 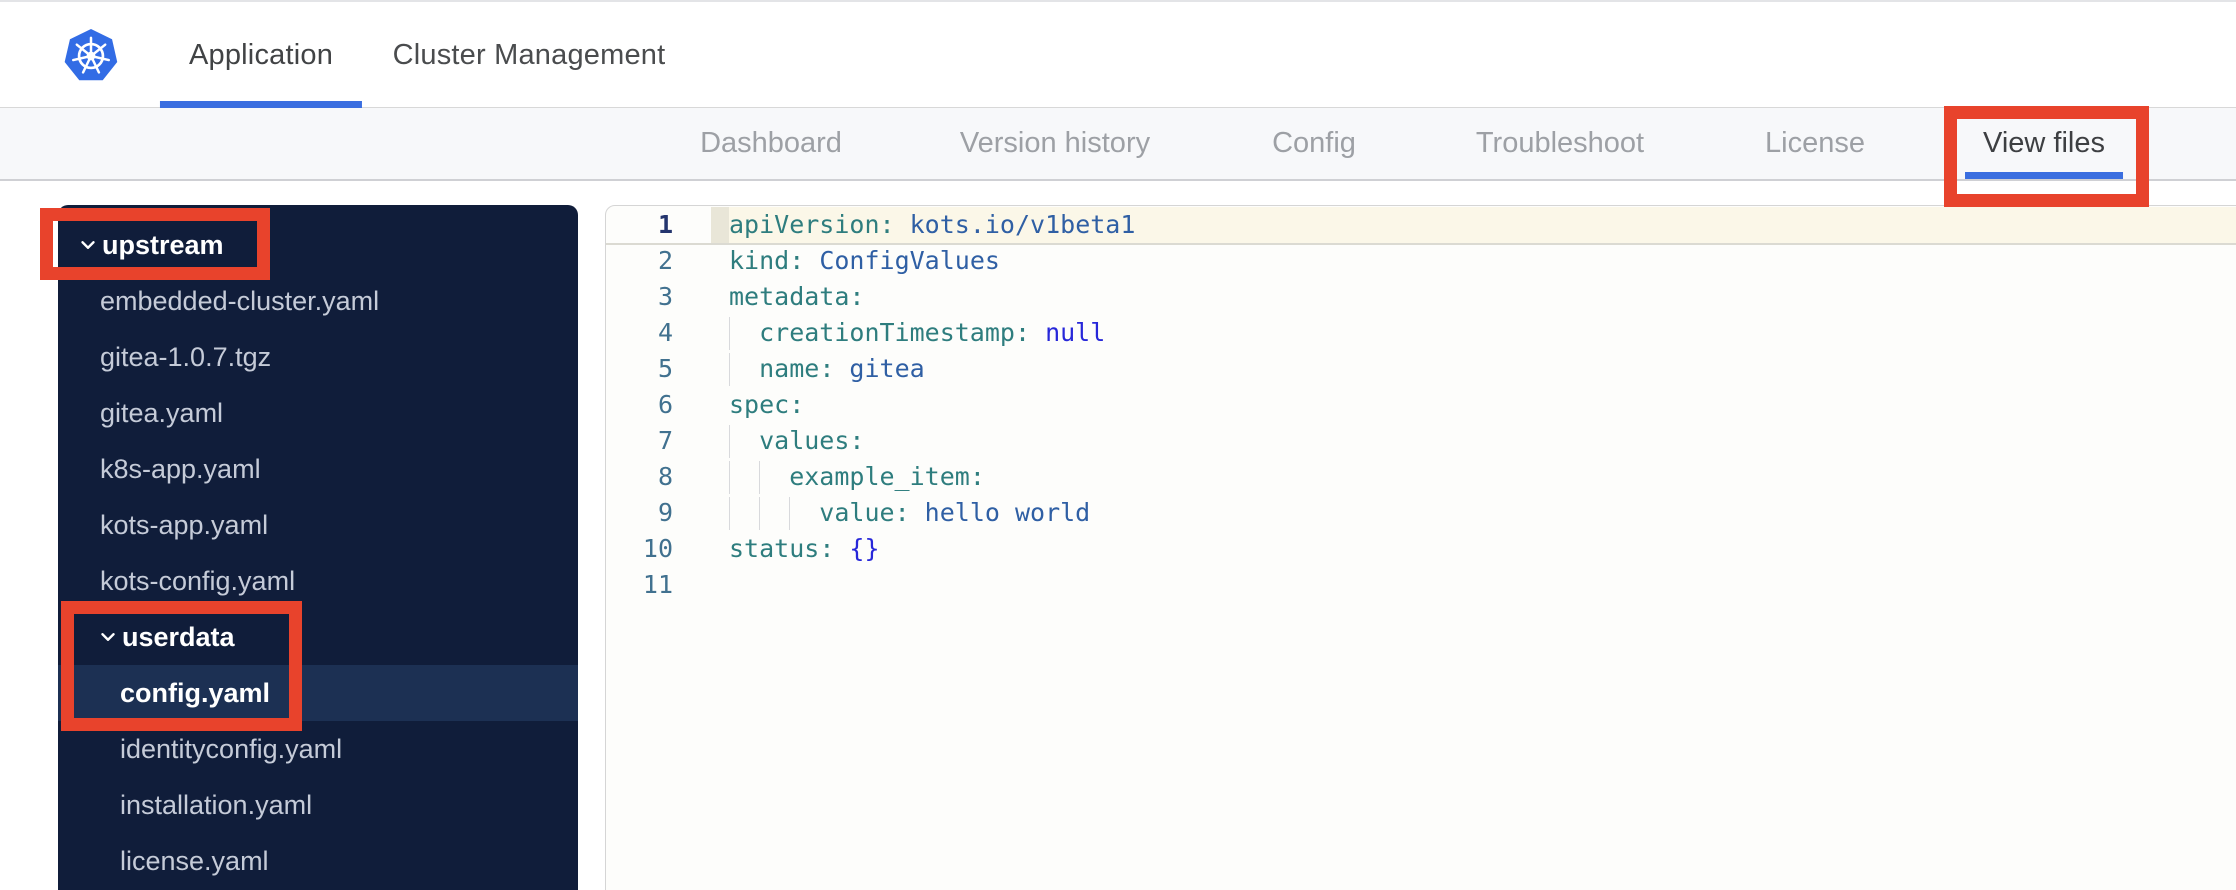 What do you see at coordinates (1421, 225) in the screenshot?
I see `code-line-1: 1 apiVersion: kots.io/v1beta1` at bounding box center [1421, 225].